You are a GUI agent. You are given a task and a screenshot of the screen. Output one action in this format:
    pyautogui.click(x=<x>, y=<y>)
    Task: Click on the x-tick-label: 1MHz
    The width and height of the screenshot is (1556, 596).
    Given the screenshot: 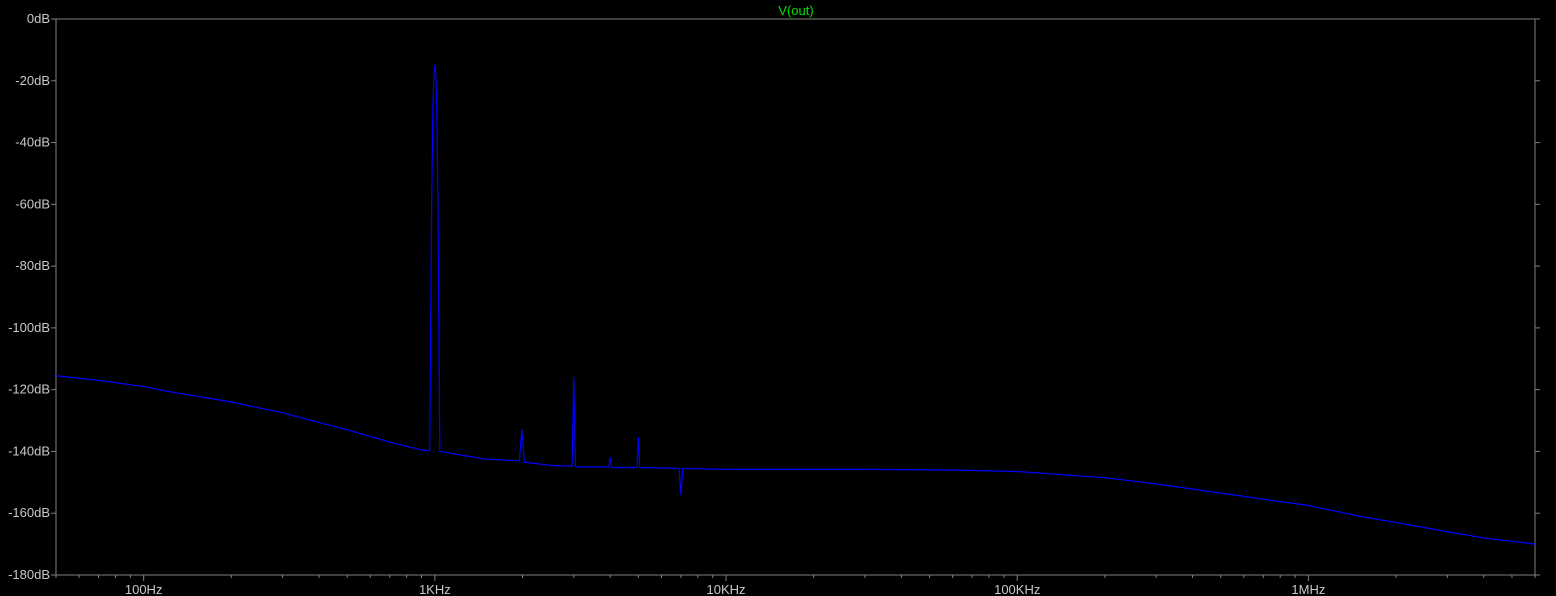 What is the action you would take?
    pyautogui.click(x=1308, y=589)
    